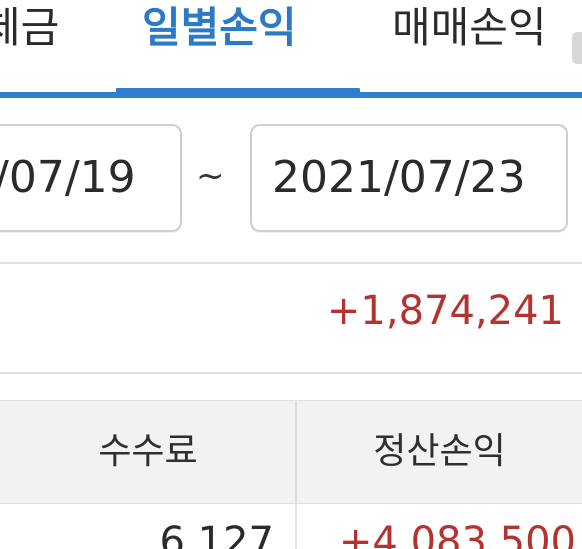 This screenshot has width=582, height=549. Describe the element at coordinates (148, 451) in the screenshot. I see `column-header-fee: 수수료` at that location.